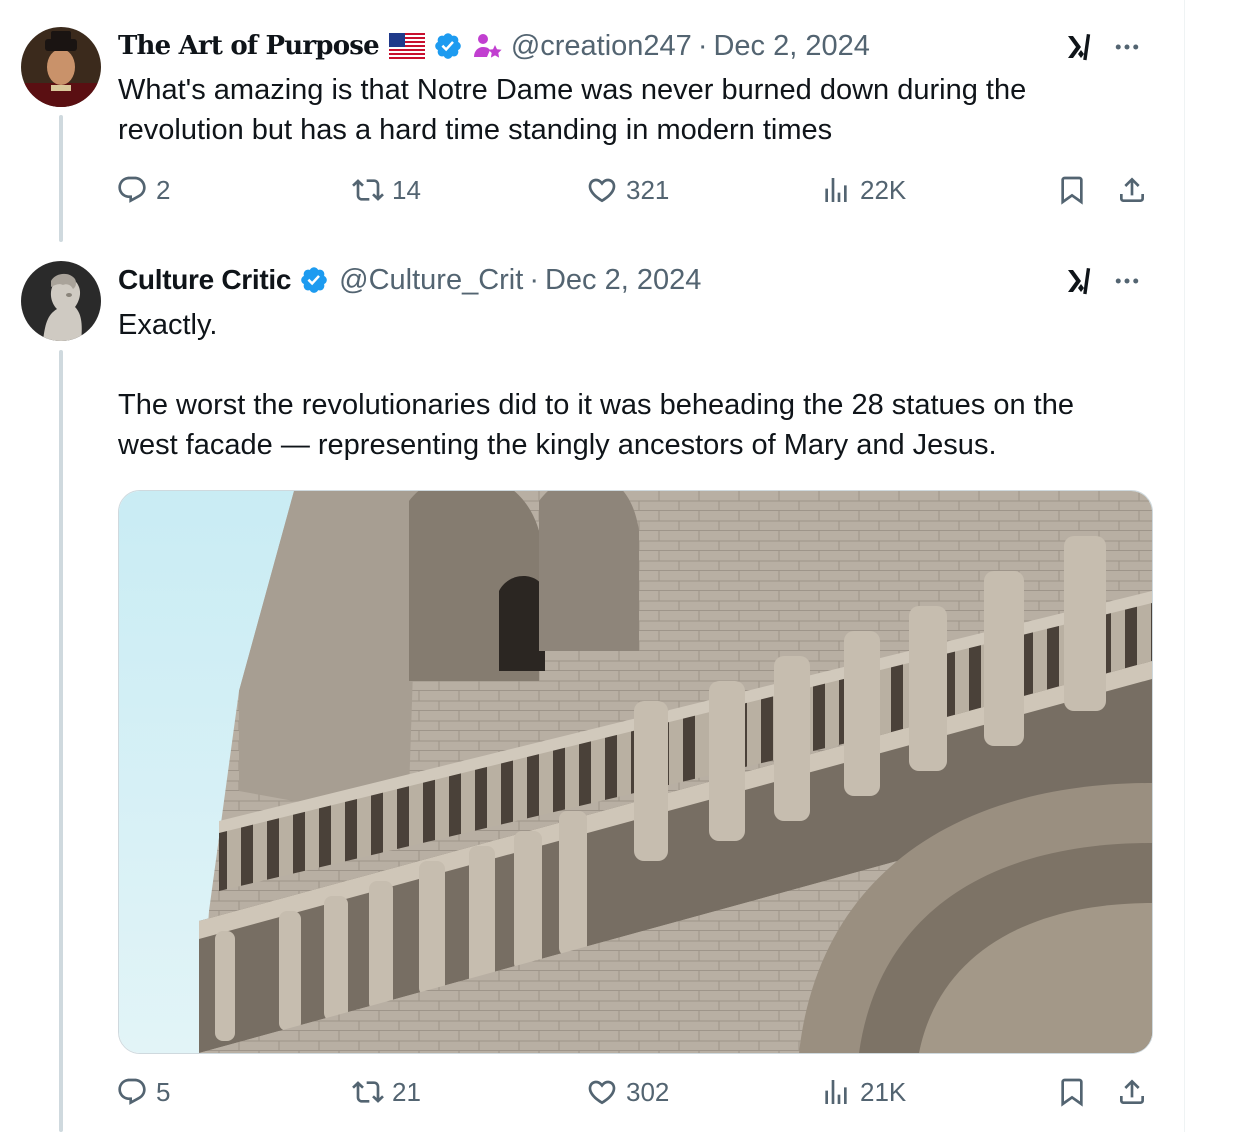 This screenshot has height=1132, width=1242. Describe the element at coordinates (406, 1091) in the screenshot. I see `repost-count: 21` at that location.